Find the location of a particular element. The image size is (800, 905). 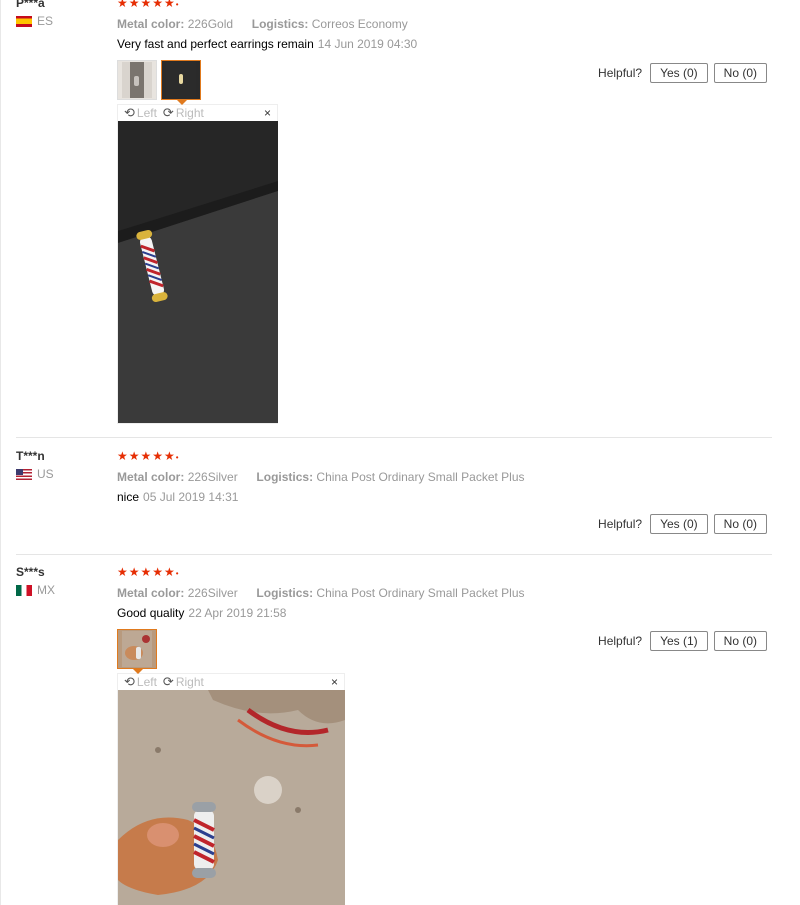

reviewer-info: P***a ES is located at coordinates (61, 14).